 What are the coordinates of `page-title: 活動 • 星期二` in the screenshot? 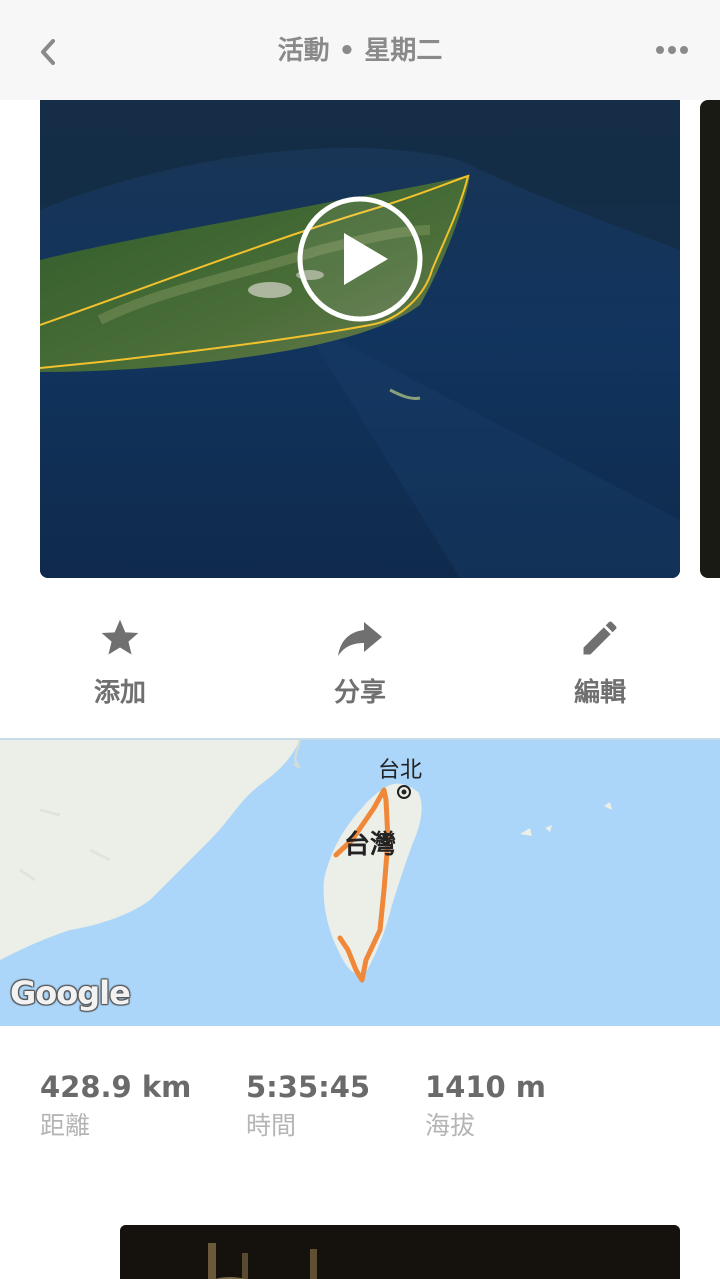 It's located at (360, 51).